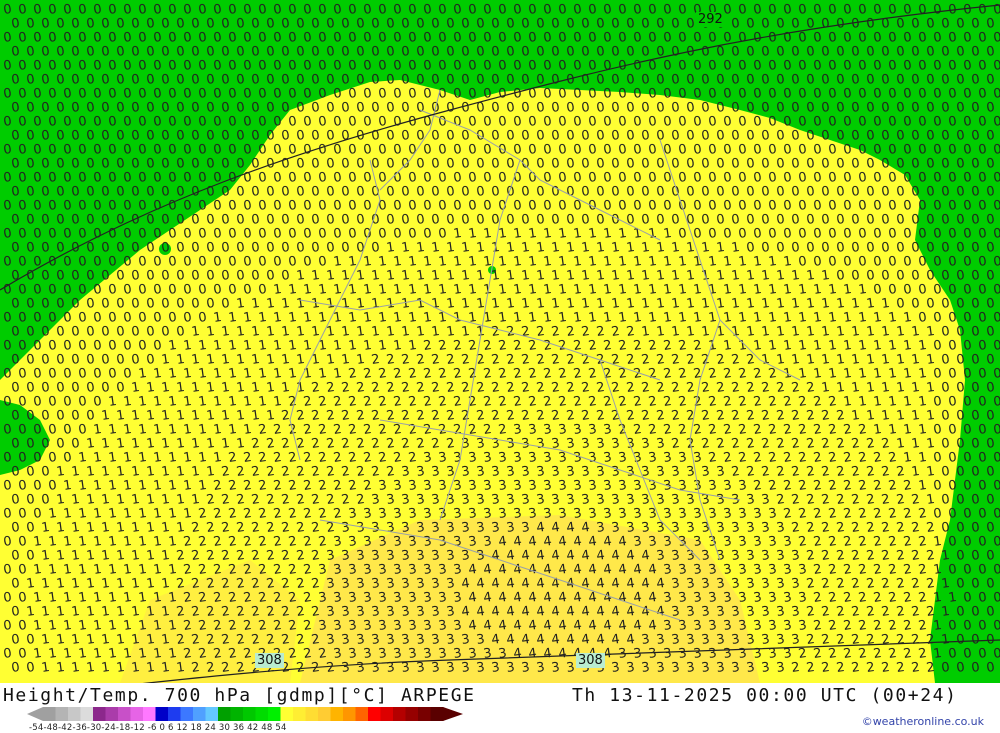 The height and width of the screenshot is (733, 1000). I want to click on color-scale-swatch, so click(262, 714).